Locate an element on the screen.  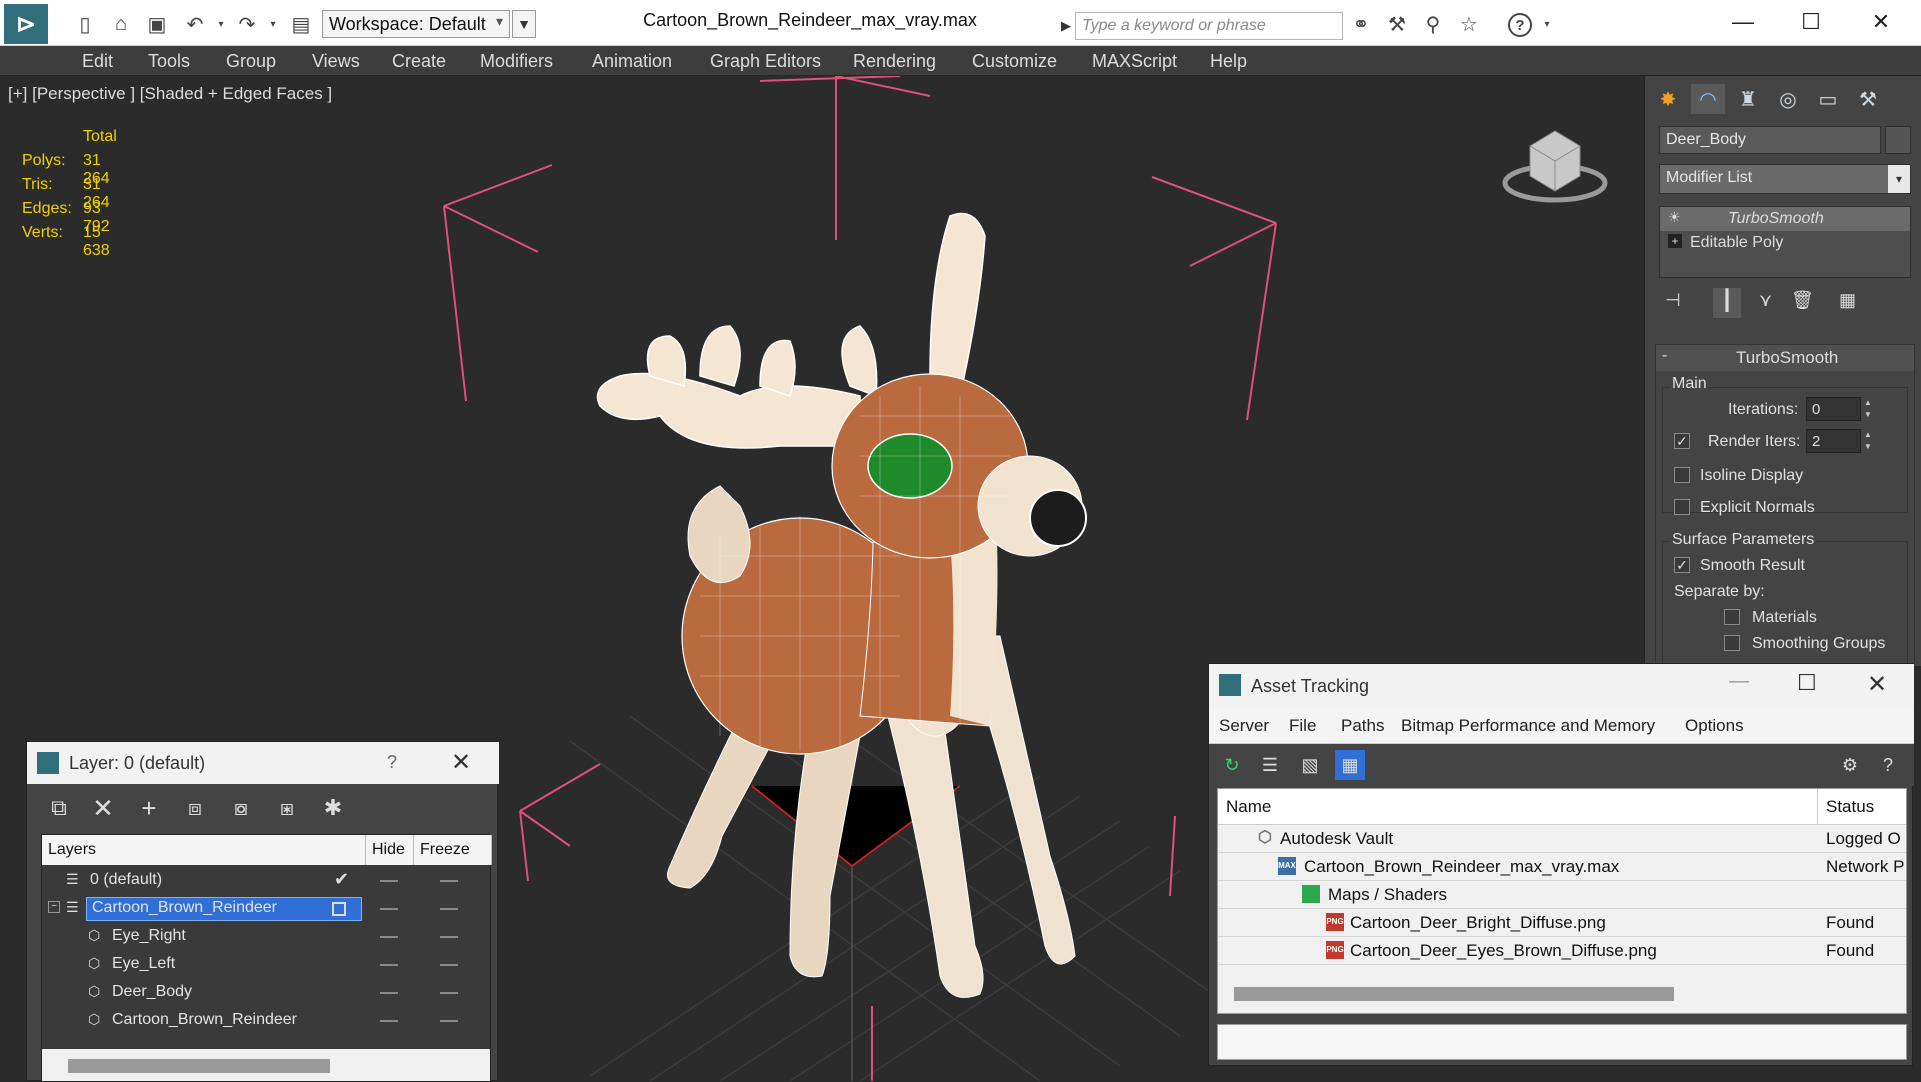
app-logo-icon: ⊳ is located at coordinates (26, 24).